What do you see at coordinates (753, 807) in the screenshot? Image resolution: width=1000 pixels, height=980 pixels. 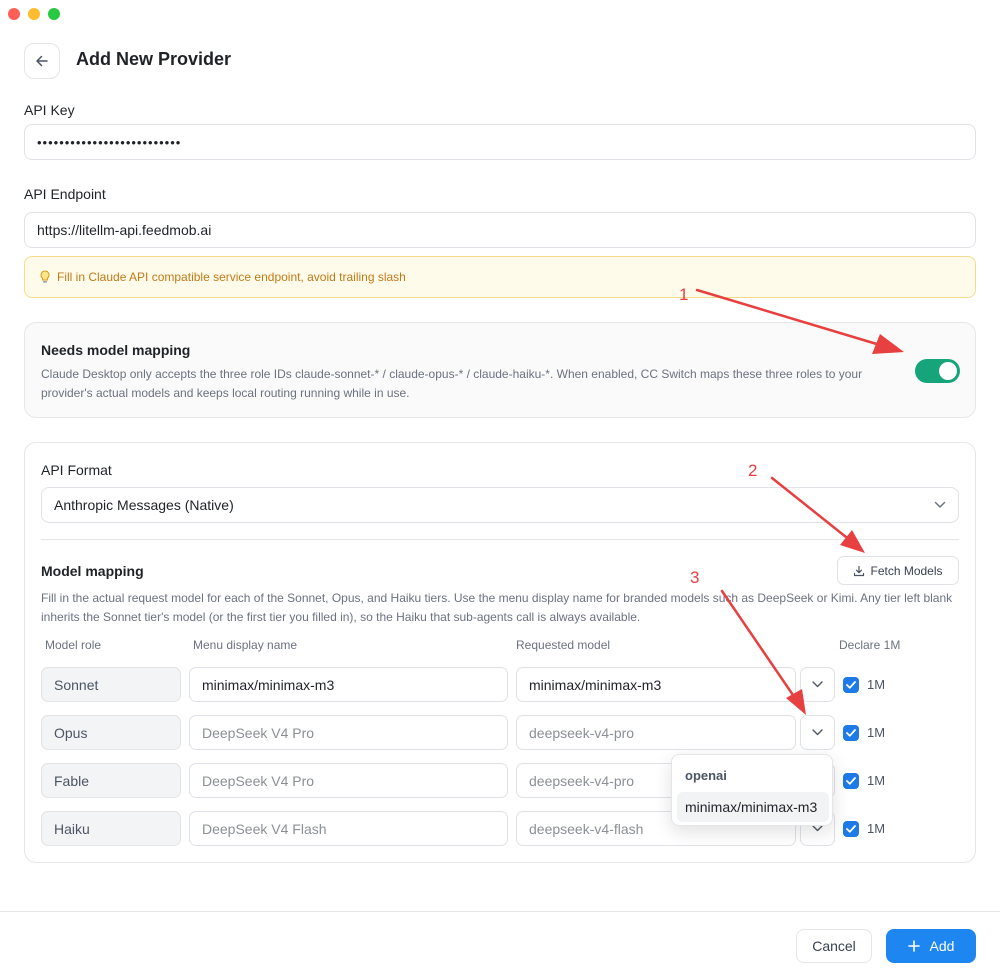 I see `dropdown-option: minimax/minimax-m3` at bounding box center [753, 807].